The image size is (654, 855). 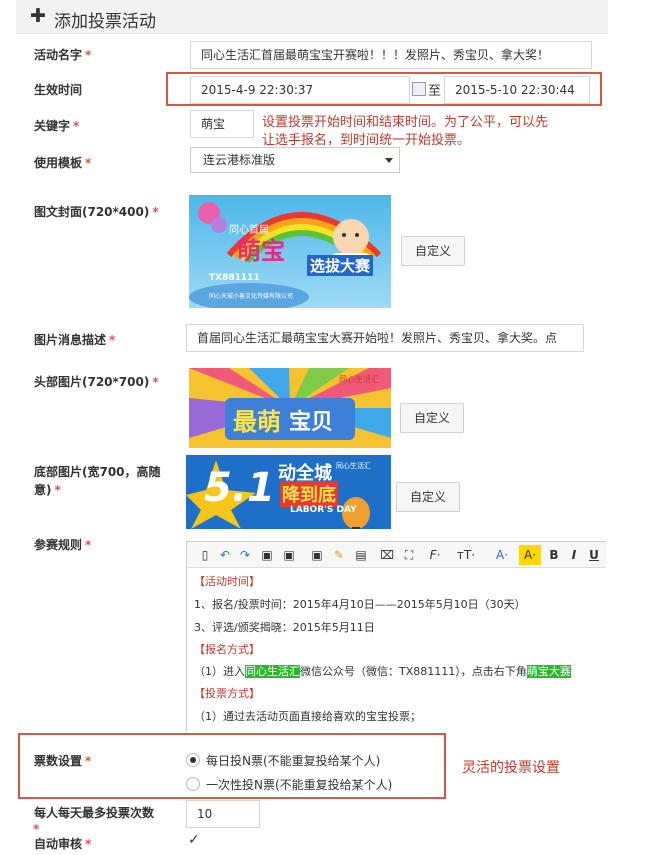 What do you see at coordinates (554, 555) in the screenshot?
I see `bold-icon: B` at bounding box center [554, 555].